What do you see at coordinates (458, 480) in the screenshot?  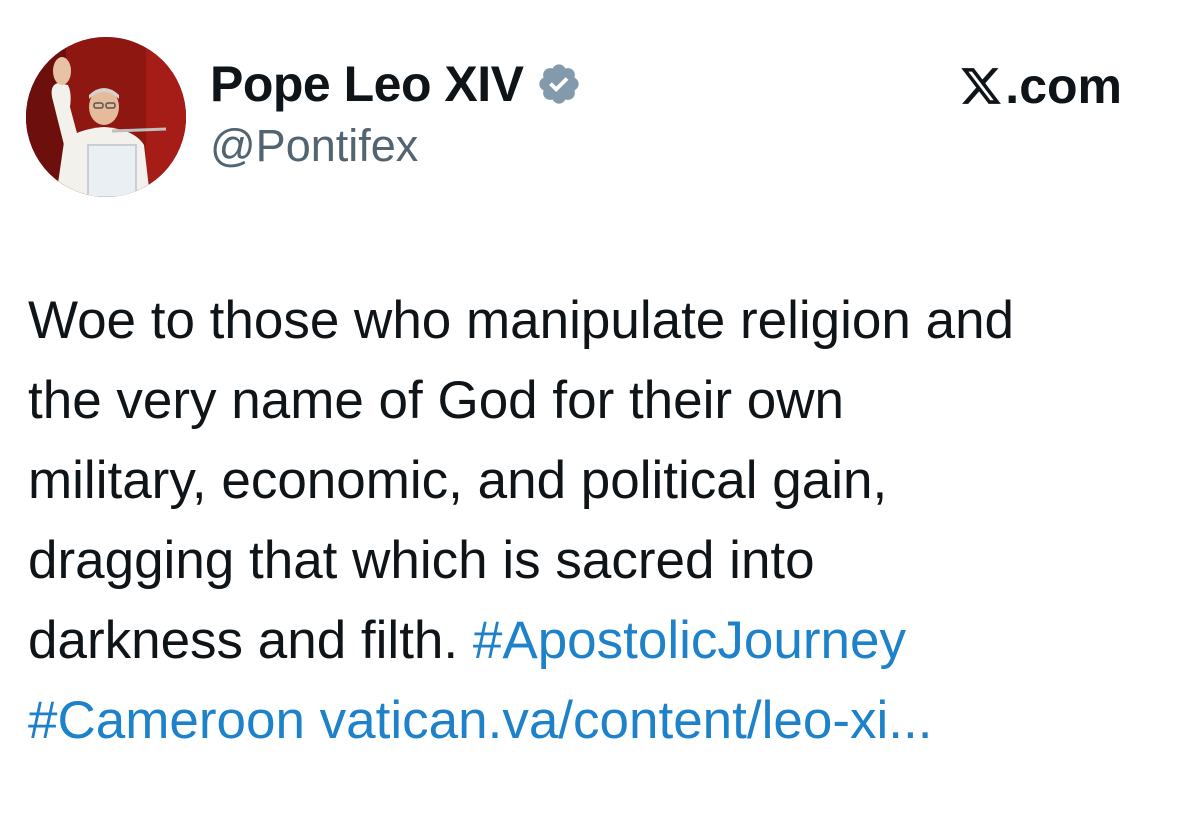 I see `tweet-line: military, economic, and political gain,` at bounding box center [458, 480].